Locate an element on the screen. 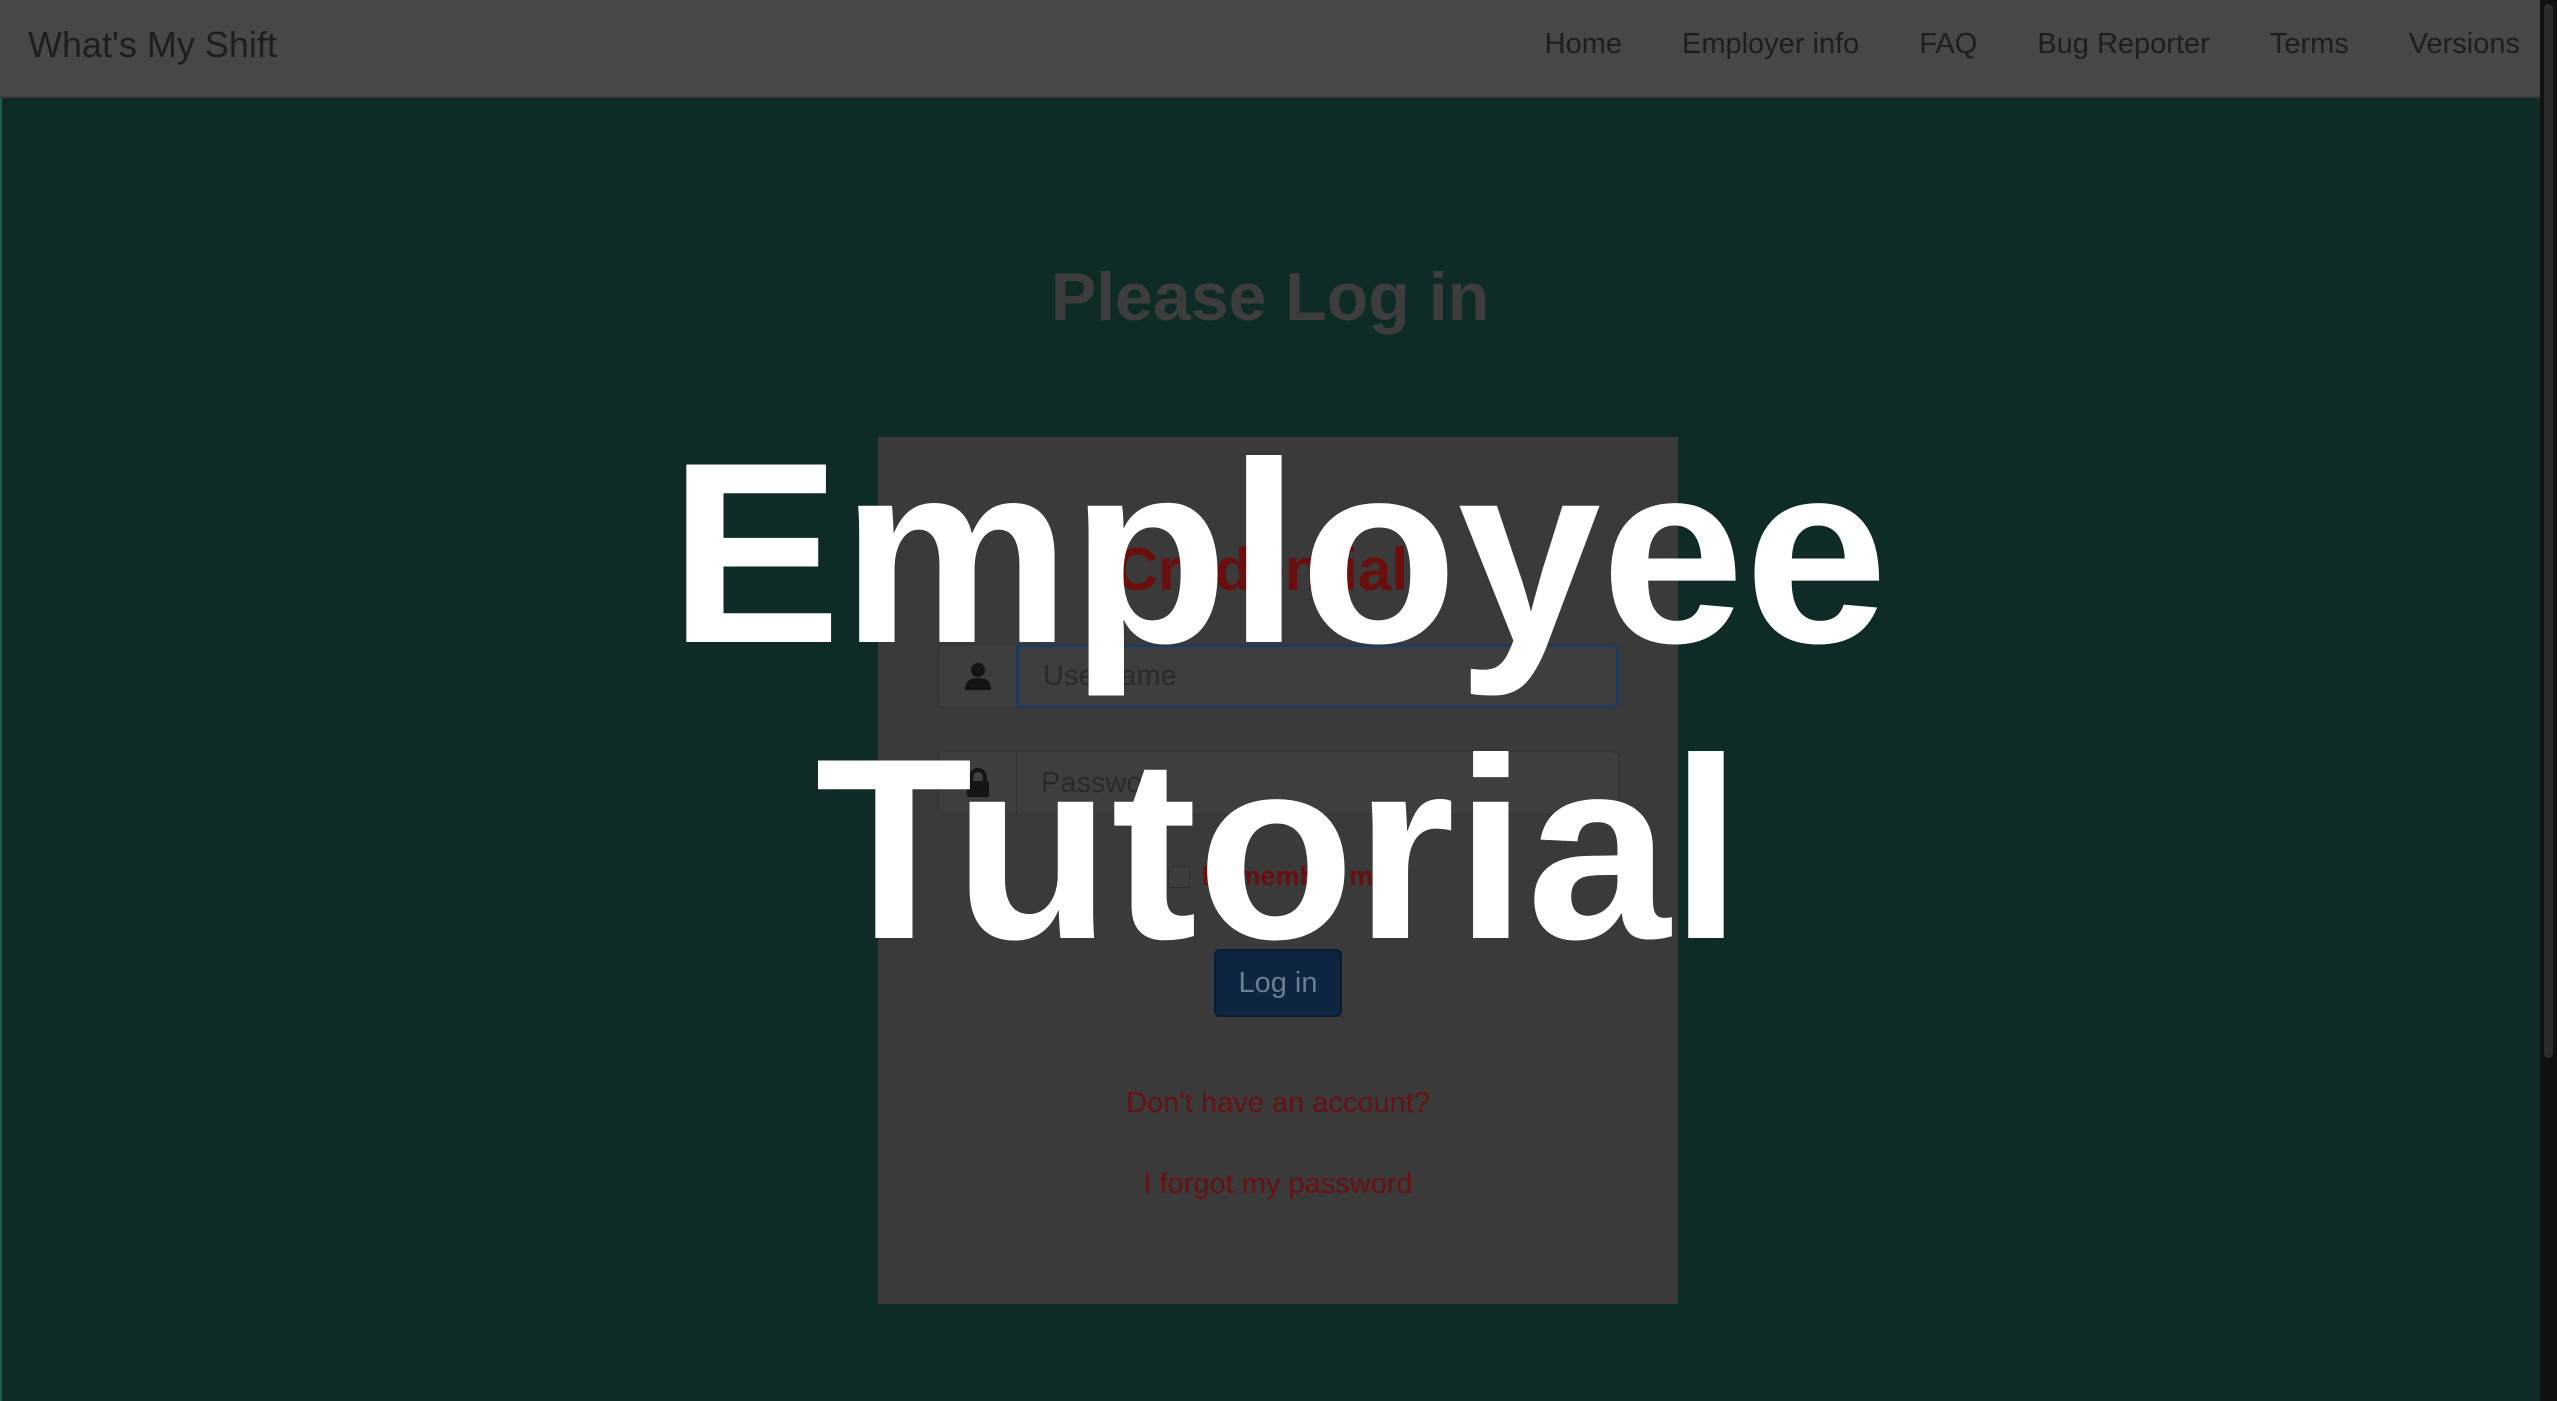 Image resolution: width=2557 pixels, height=1401 pixels. forgot-password-link: I forgot my password is located at coordinates (1278, 1184).